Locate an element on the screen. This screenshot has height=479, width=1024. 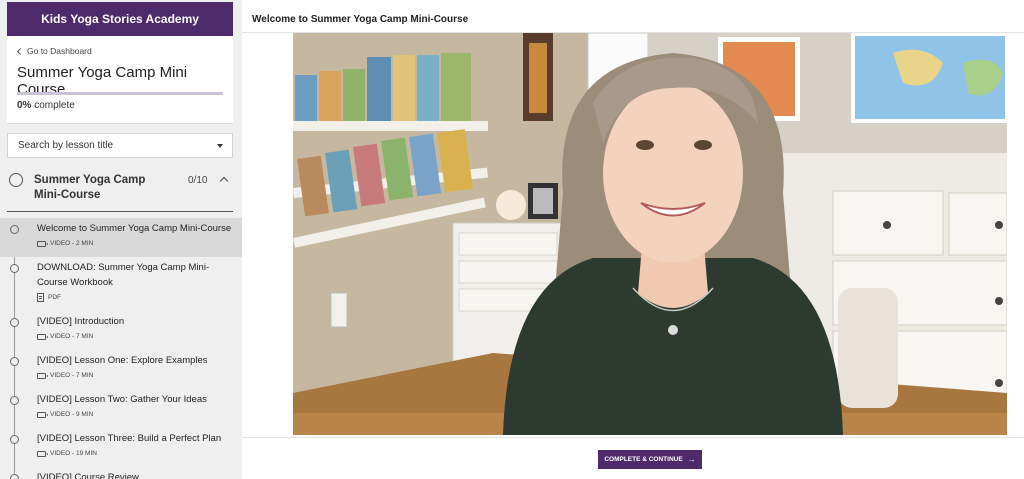
arrow-right-icon: → is located at coordinates (691, 459).